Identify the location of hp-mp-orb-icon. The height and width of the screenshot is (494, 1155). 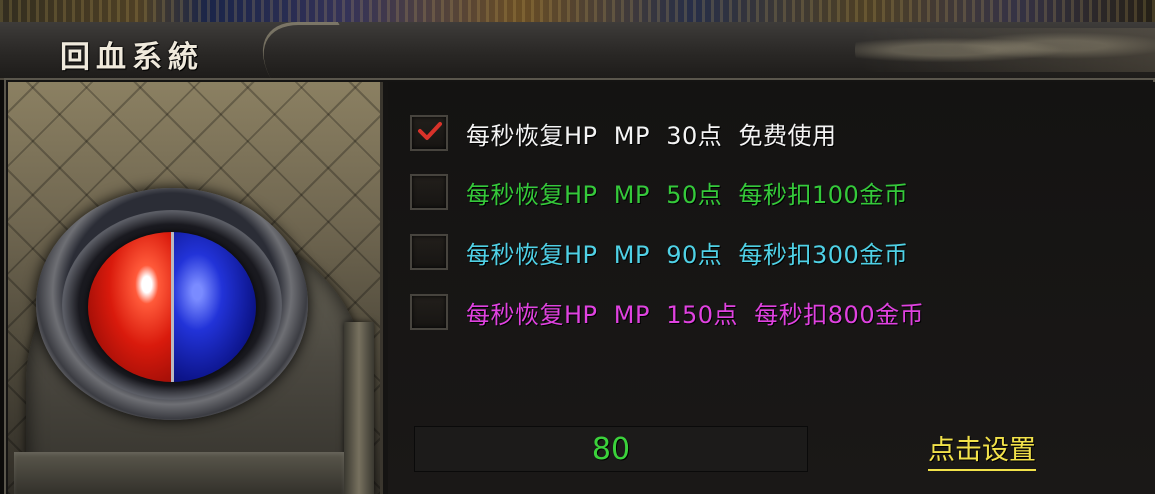
(172, 307).